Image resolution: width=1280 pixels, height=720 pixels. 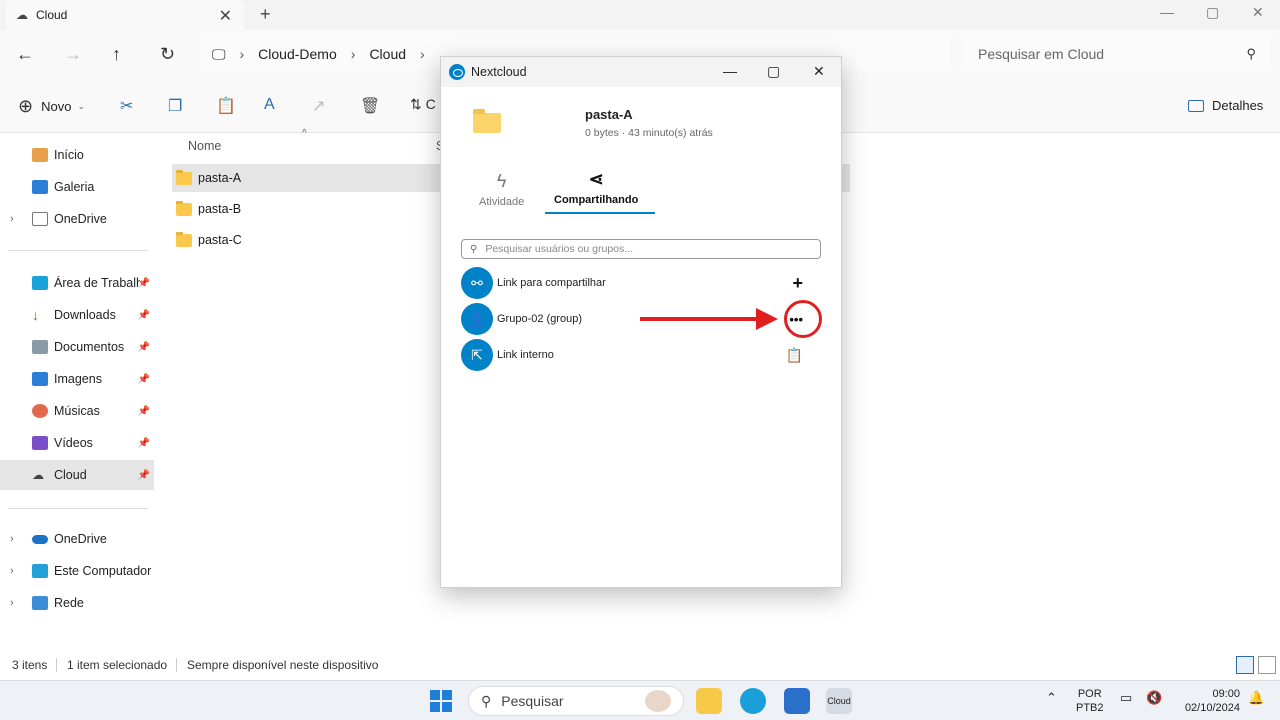 What do you see at coordinates (370, 106) in the screenshot?
I see `delete-icon: 🗑` at bounding box center [370, 106].